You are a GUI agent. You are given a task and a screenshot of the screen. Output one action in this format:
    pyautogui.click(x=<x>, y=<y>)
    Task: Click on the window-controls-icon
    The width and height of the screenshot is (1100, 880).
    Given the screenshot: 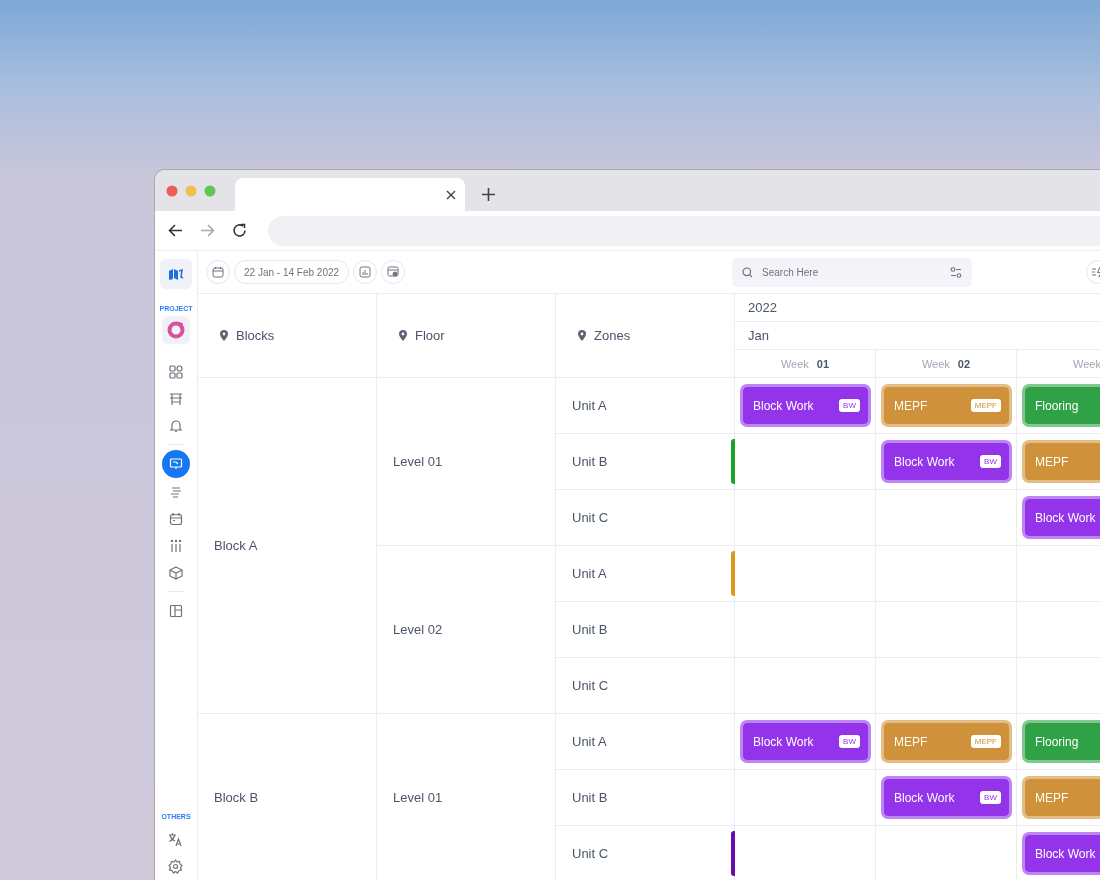 What is the action you would take?
    pyautogui.click(x=191, y=191)
    